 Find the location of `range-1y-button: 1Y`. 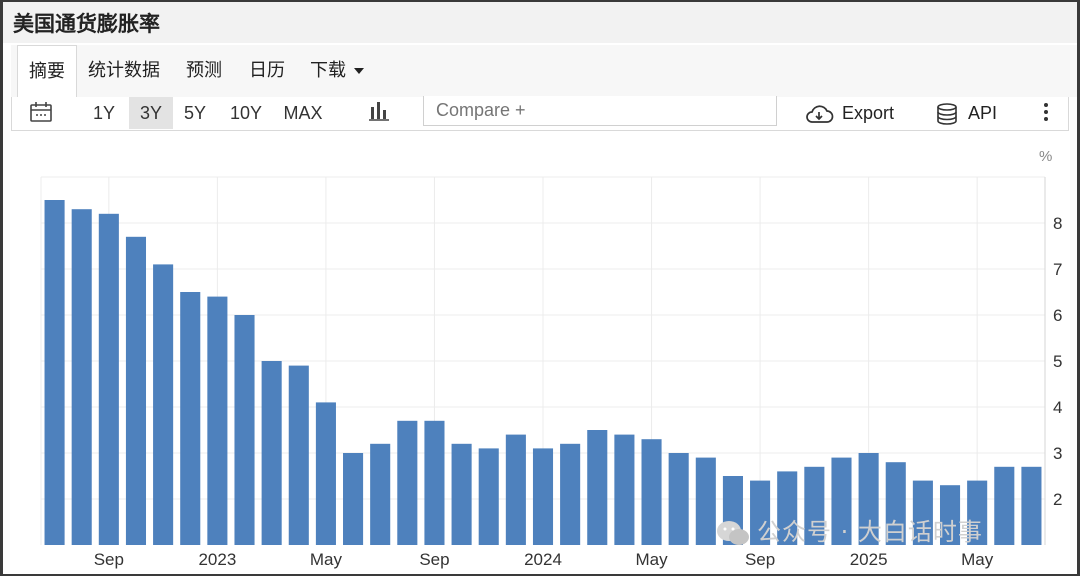

range-1y-button: 1Y is located at coordinates (104, 113).